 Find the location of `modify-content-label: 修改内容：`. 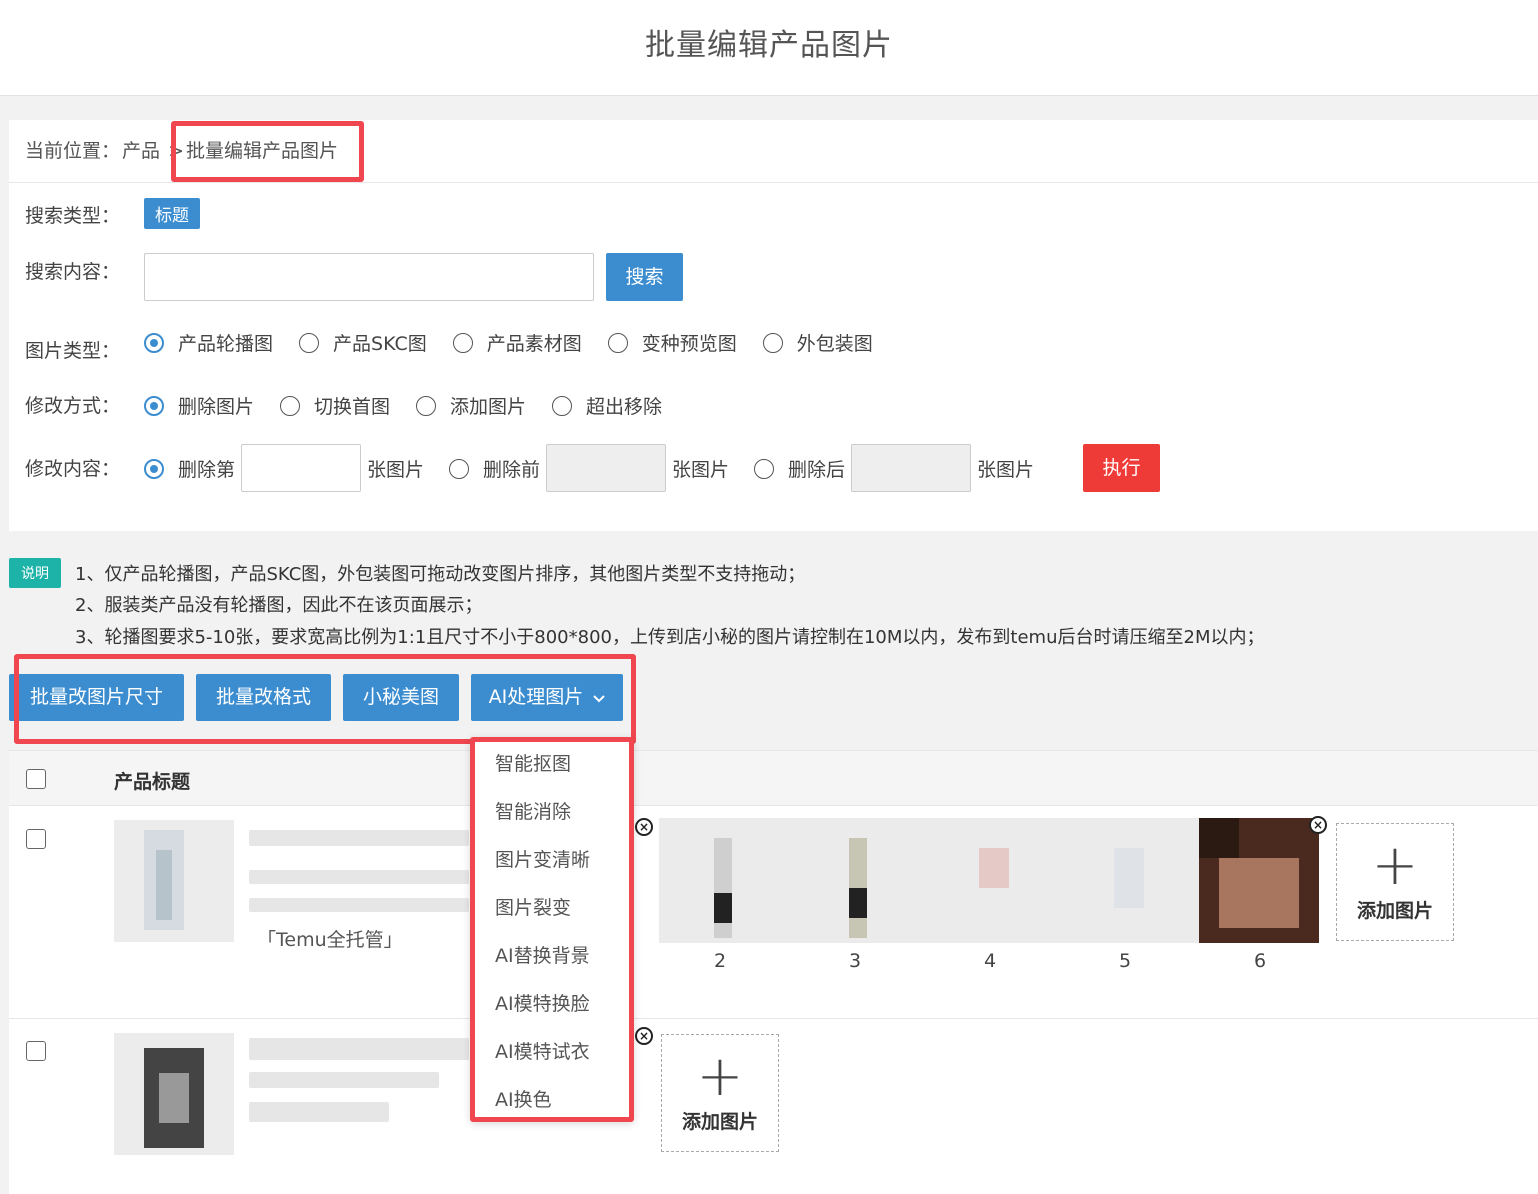

modify-content-label: 修改内容： is located at coordinates (73, 469).